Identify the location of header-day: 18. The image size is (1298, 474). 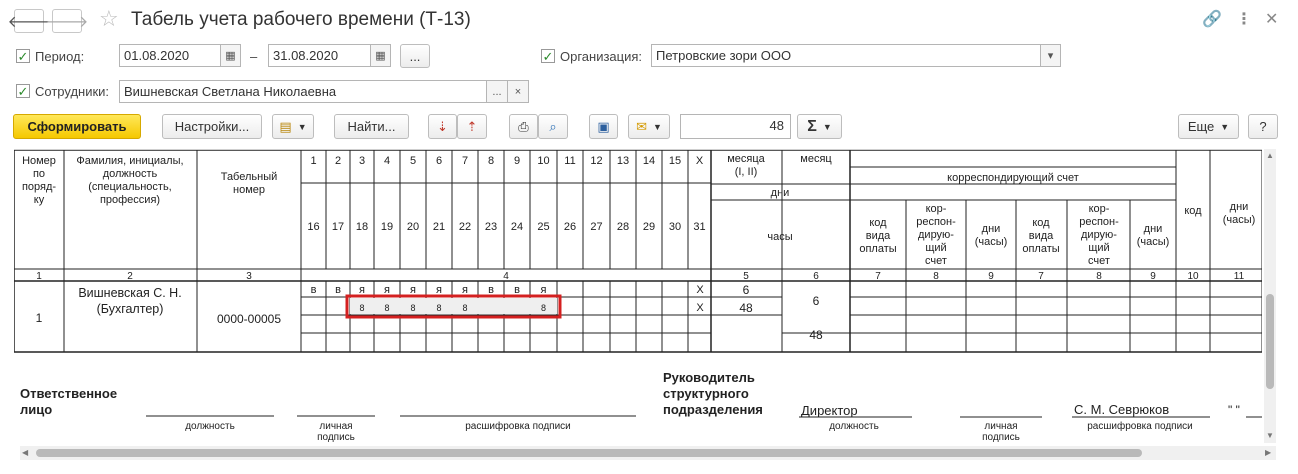
(362, 227).